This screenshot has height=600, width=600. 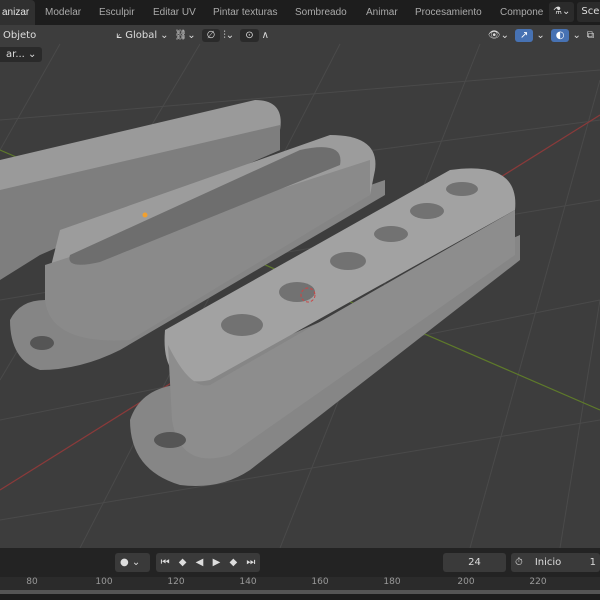 What do you see at coordinates (176, 582) in the screenshot?
I see `ruler-tick: 120` at bounding box center [176, 582].